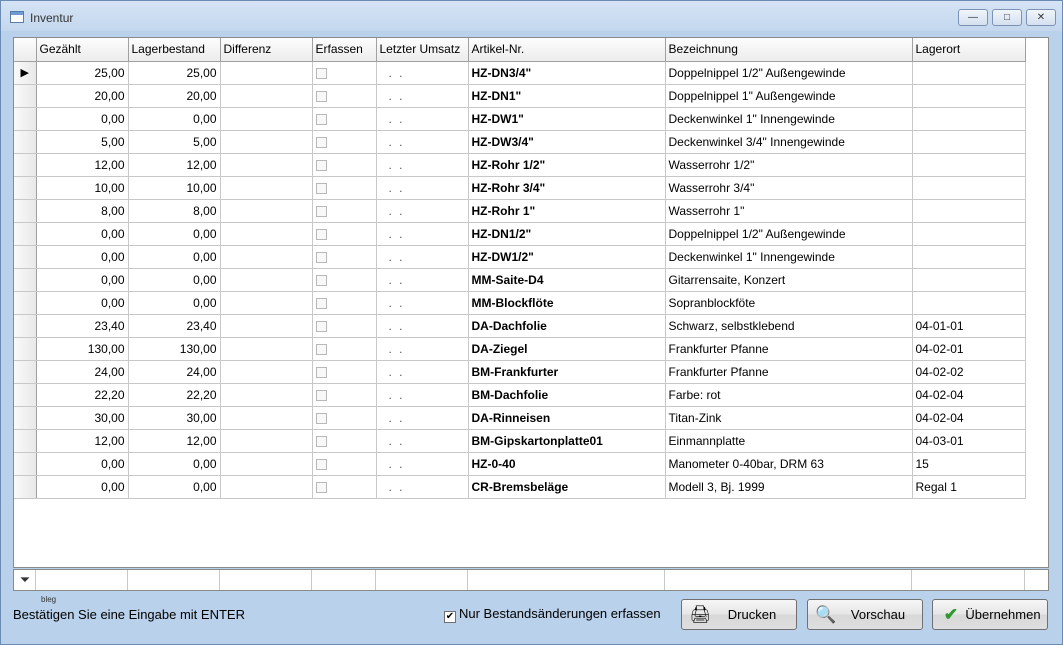  What do you see at coordinates (82, 395) in the screenshot?
I see `cell-gezaehlt: 22,20` at bounding box center [82, 395].